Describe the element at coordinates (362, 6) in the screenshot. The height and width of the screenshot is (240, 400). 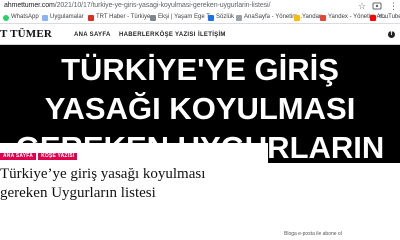
I see `bookmark-star-icon: ☆` at that location.